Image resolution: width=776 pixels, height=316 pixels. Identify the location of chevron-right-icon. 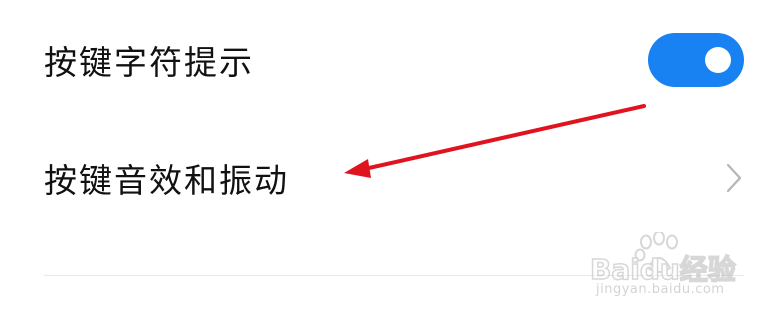
(734, 178).